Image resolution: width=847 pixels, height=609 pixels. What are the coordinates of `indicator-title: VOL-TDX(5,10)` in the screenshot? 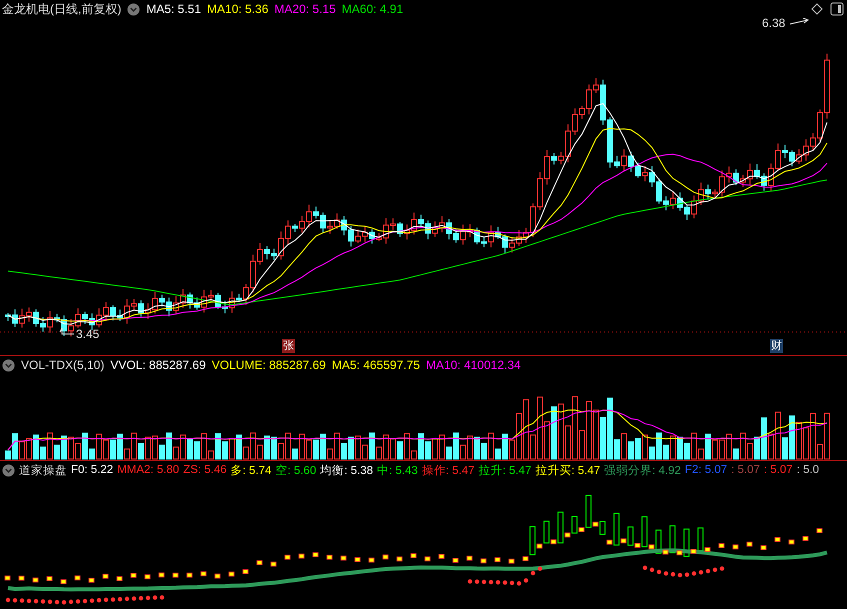 It's located at (62, 365).